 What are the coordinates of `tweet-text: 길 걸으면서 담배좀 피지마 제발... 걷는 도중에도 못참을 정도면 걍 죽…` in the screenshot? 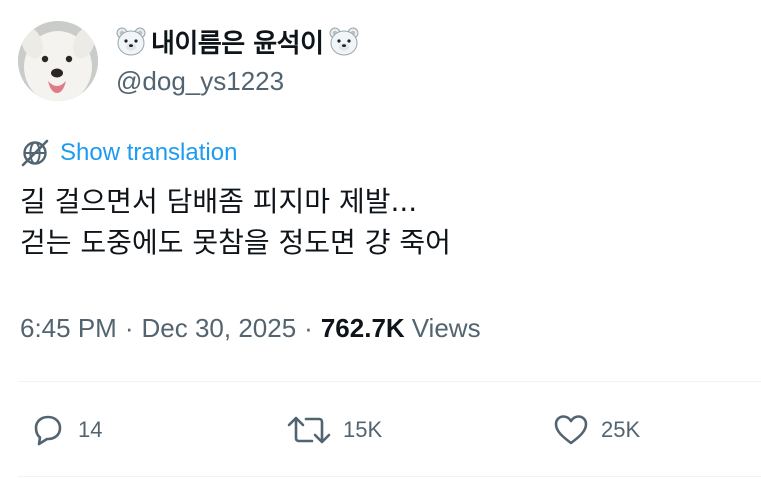 It's located at (235, 222).